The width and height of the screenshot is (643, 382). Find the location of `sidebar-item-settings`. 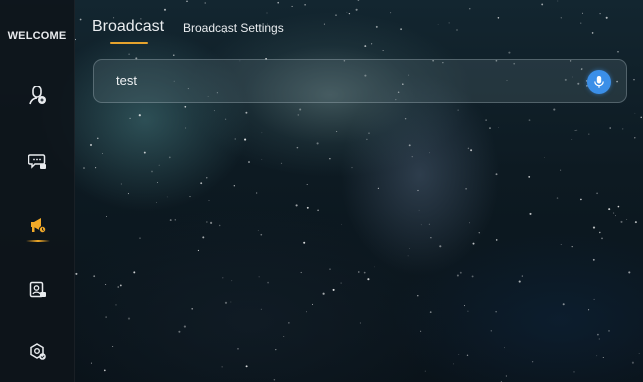

sidebar-item-settings is located at coordinates (38, 352).